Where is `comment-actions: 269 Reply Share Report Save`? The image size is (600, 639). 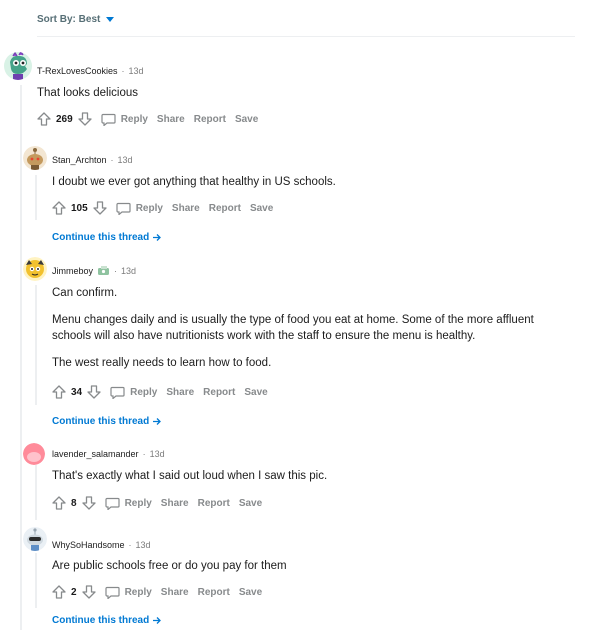
comment-actions: 269 Reply Share Report Save is located at coordinates (147, 119).